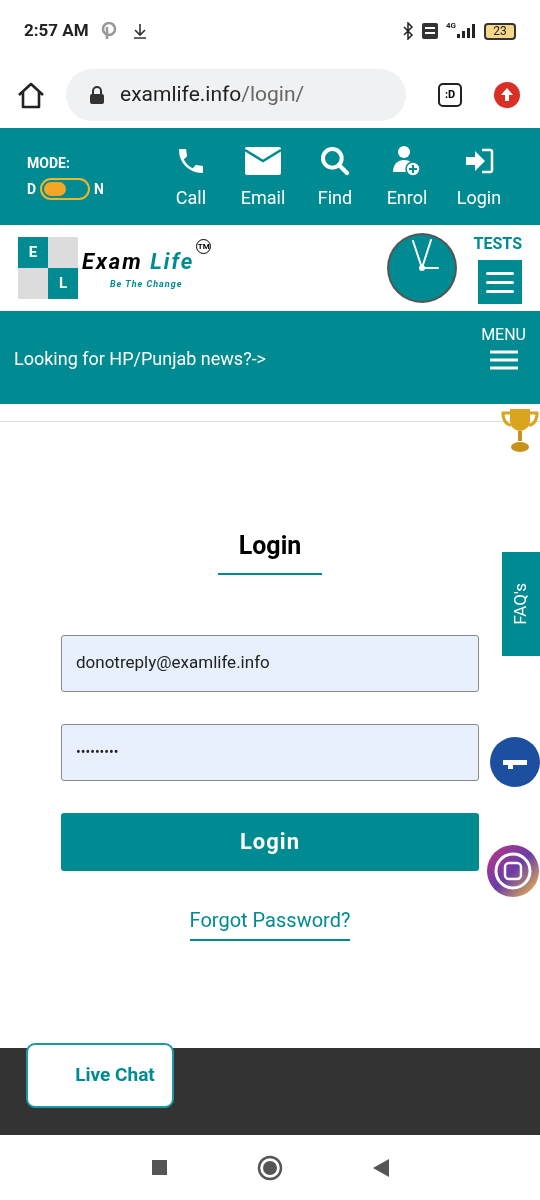 Image resolution: width=540 pixels, height=1200 pixels. Describe the element at coordinates (513, 871) in the screenshot. I see `instagram-icon` at that location.